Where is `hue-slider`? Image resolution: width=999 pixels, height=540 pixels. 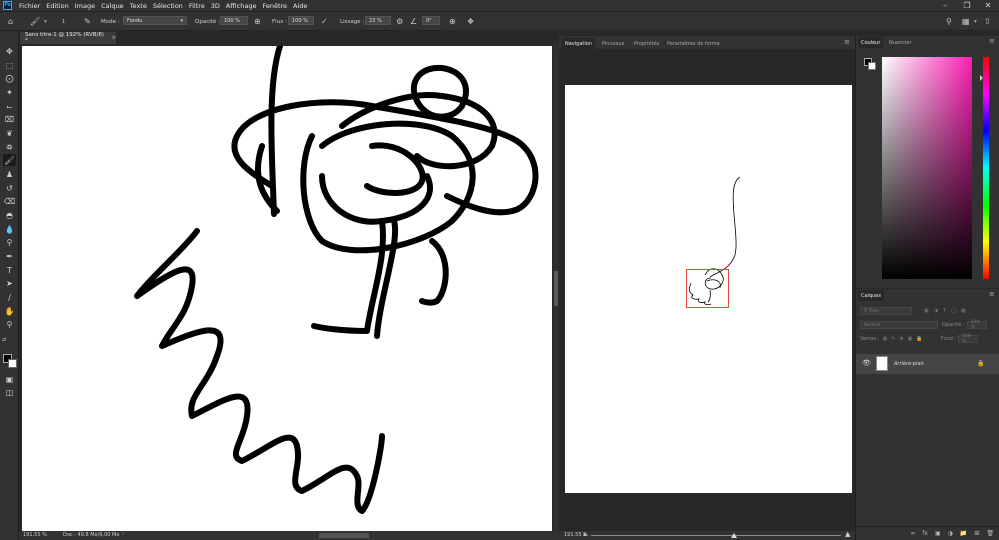
hue-slider is located at coordinates (986, 168).